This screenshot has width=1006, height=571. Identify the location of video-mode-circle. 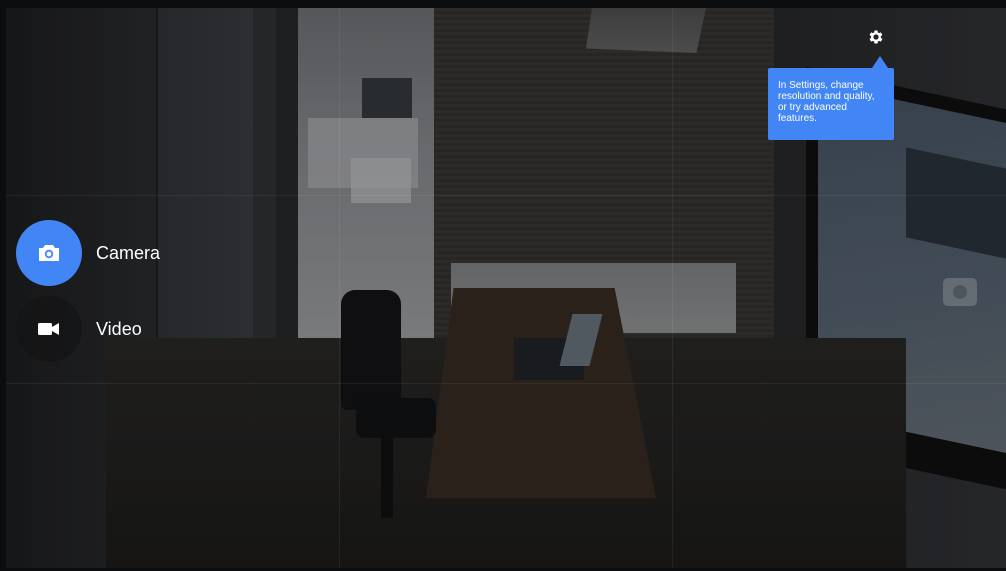
(49, 329).